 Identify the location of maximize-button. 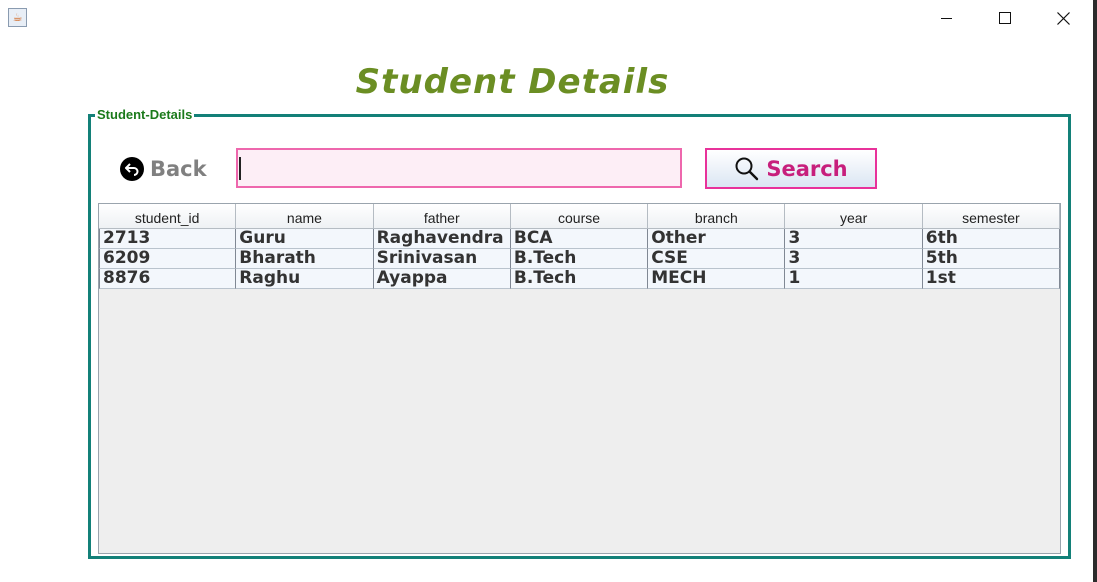
(1005, 18).